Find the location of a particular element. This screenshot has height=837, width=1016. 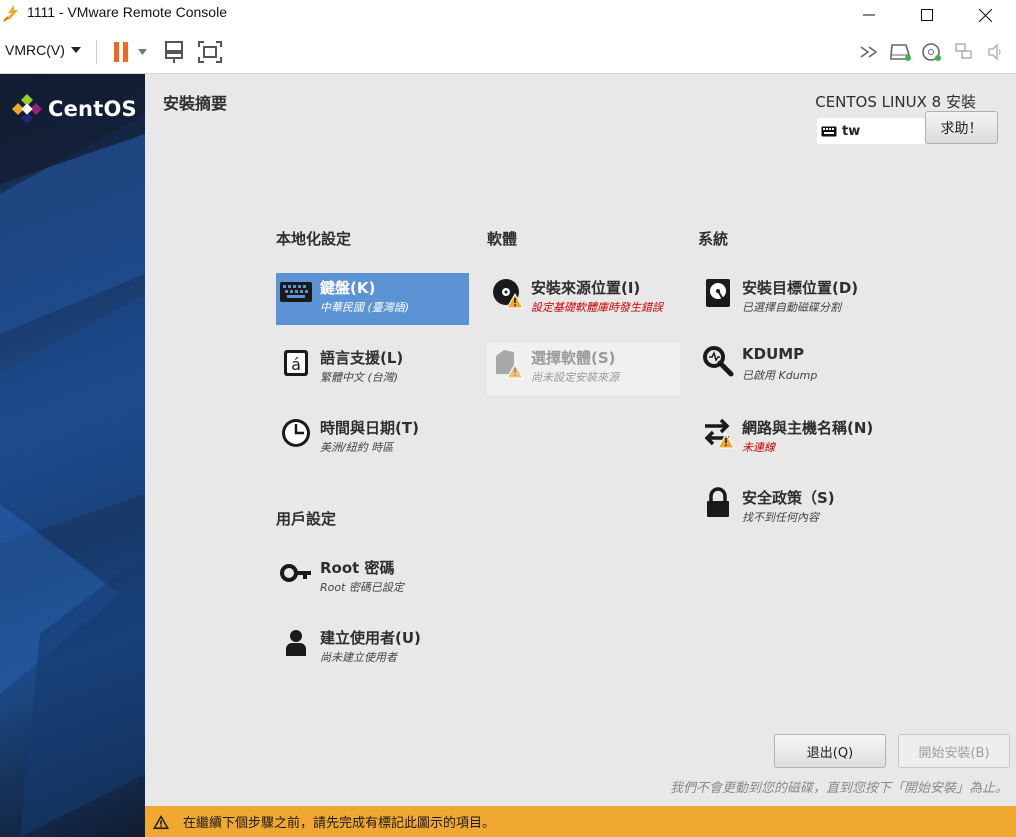

installer-sidebar: CentOS is located at coordinates (72, 455).